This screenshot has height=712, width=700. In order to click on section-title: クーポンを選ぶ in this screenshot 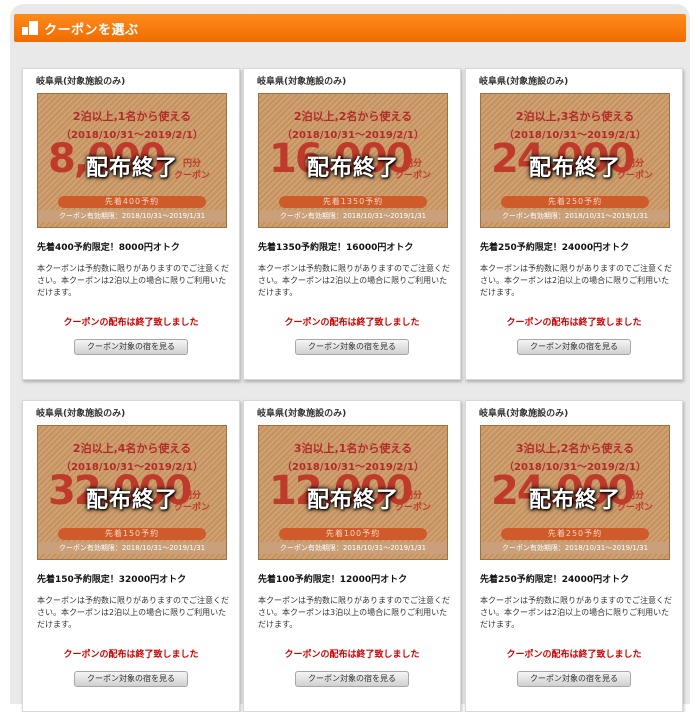, I will do `click(91, 30)`.